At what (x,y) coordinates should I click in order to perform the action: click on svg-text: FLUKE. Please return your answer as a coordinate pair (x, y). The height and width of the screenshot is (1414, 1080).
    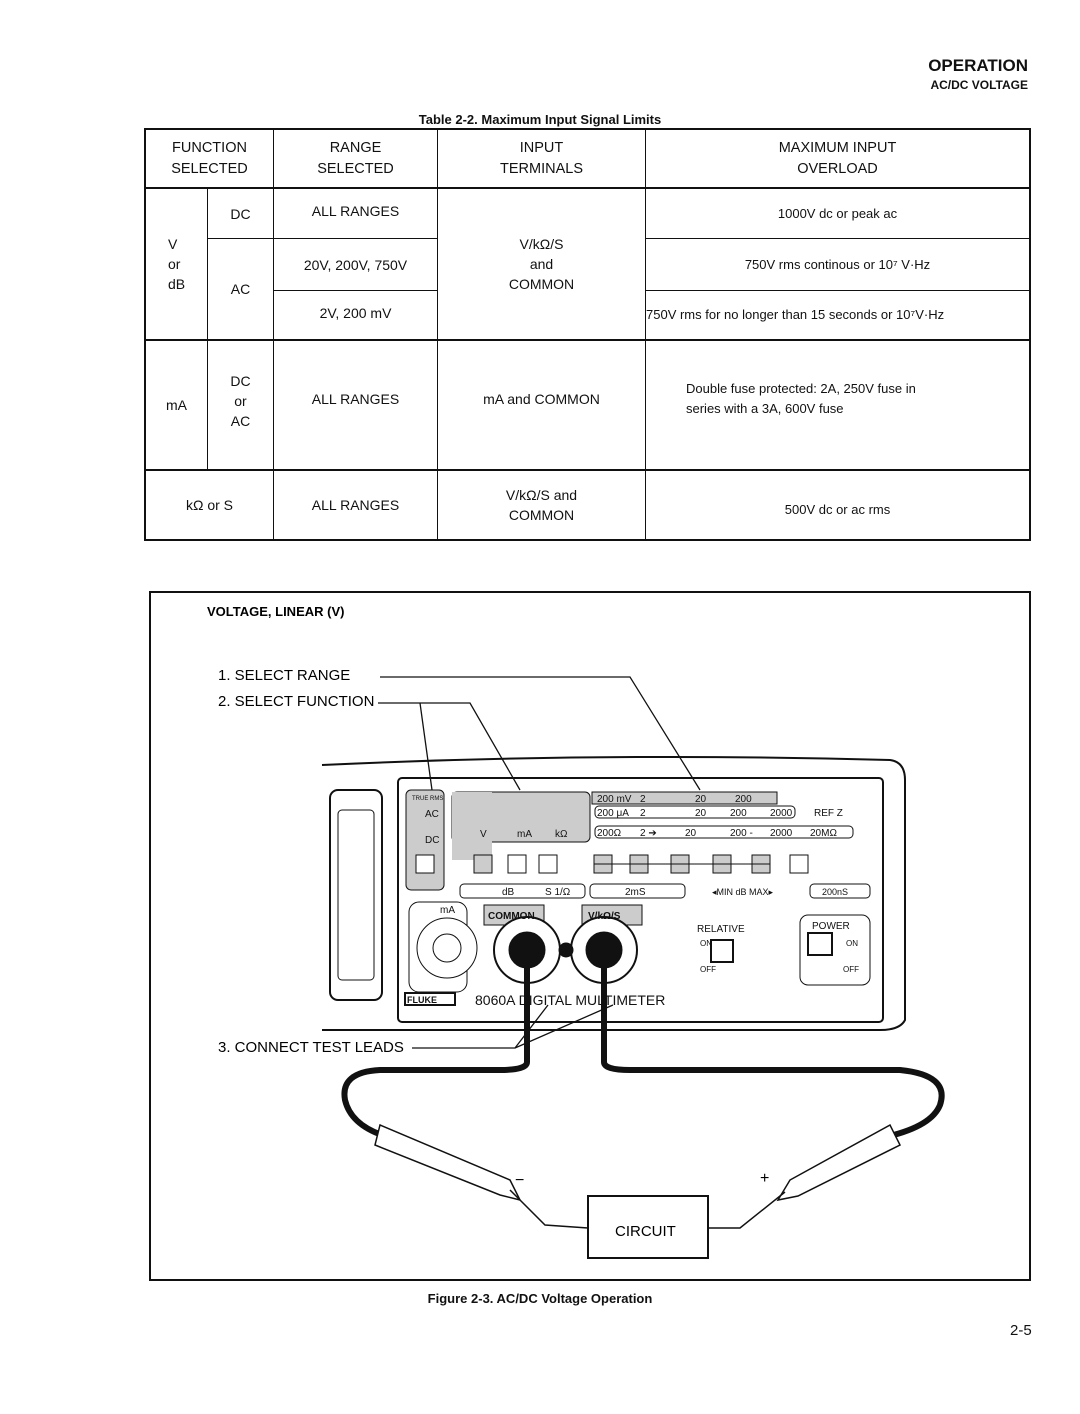
    Looking at the image, I should click on (422, 1000).